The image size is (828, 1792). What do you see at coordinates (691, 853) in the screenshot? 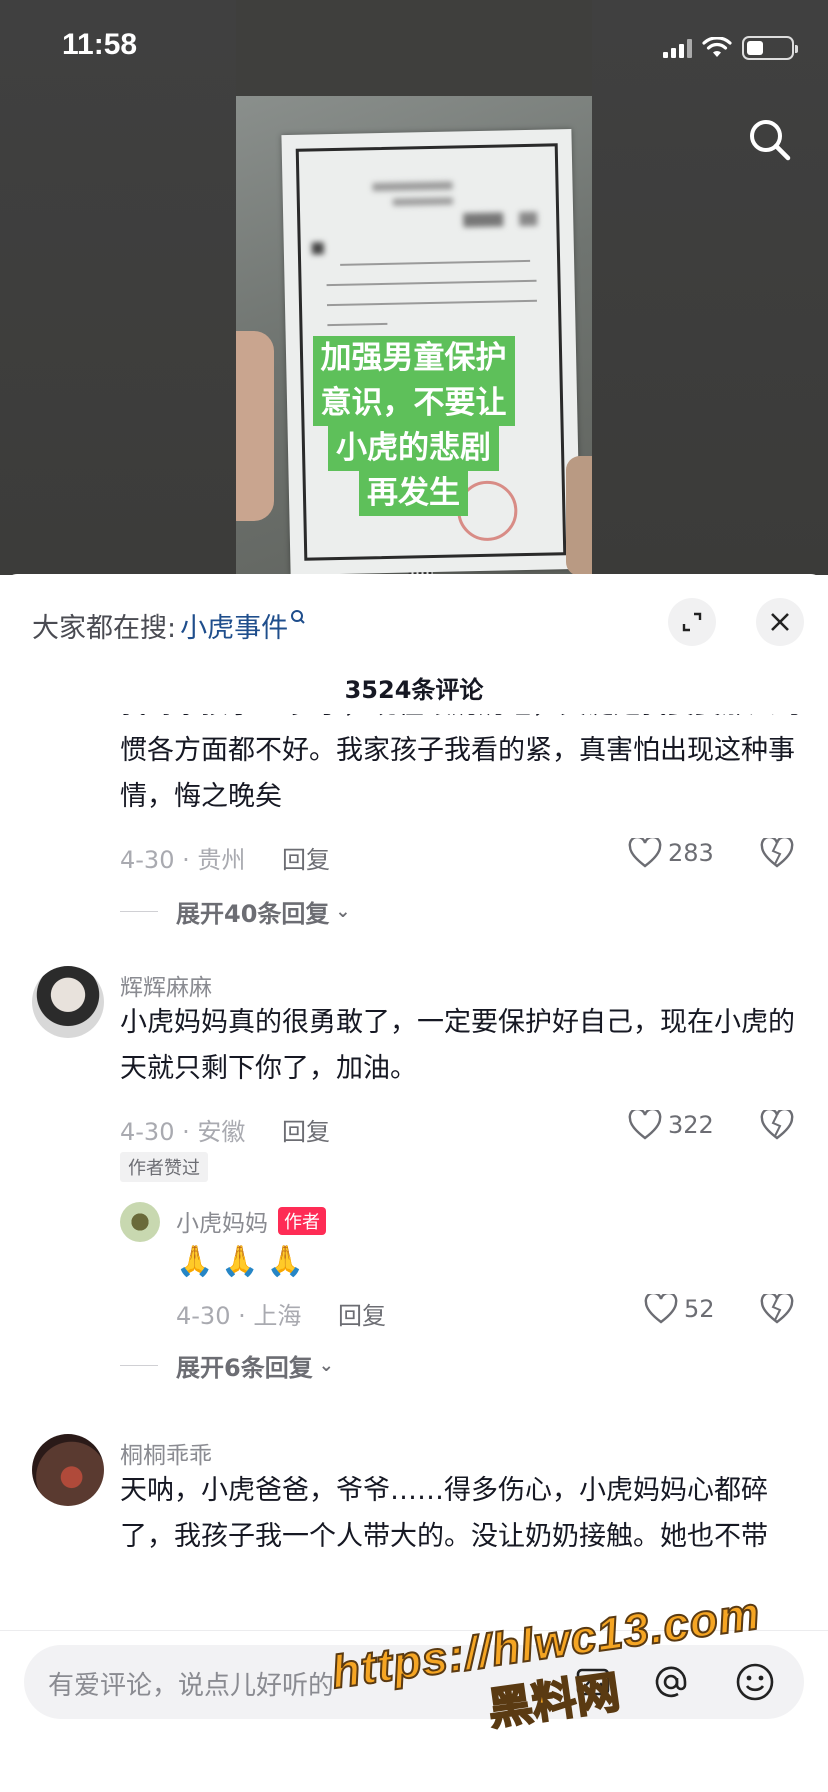
I see `like-count: 283` at bounding box center [691, 853].